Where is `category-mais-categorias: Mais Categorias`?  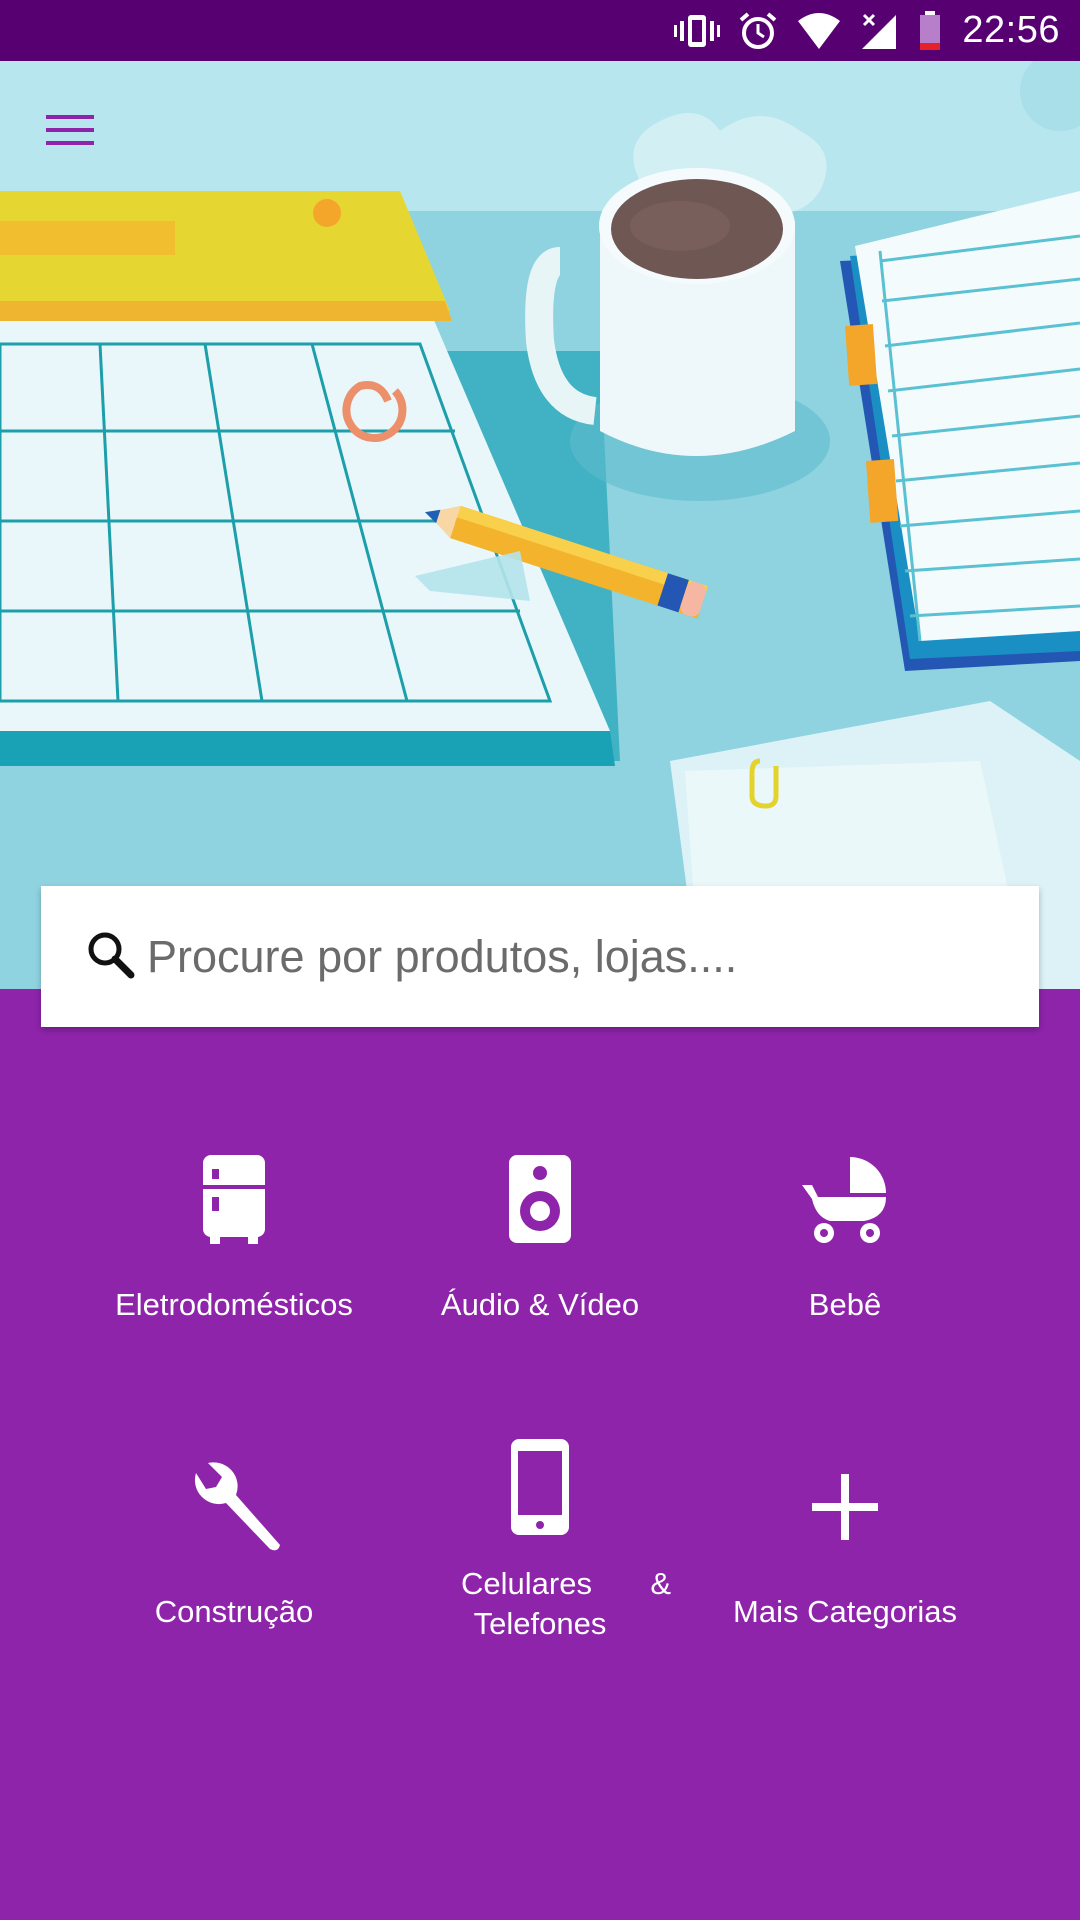 category-mais-categorias: Mais Categorias is located at coordinates (845, 1542).